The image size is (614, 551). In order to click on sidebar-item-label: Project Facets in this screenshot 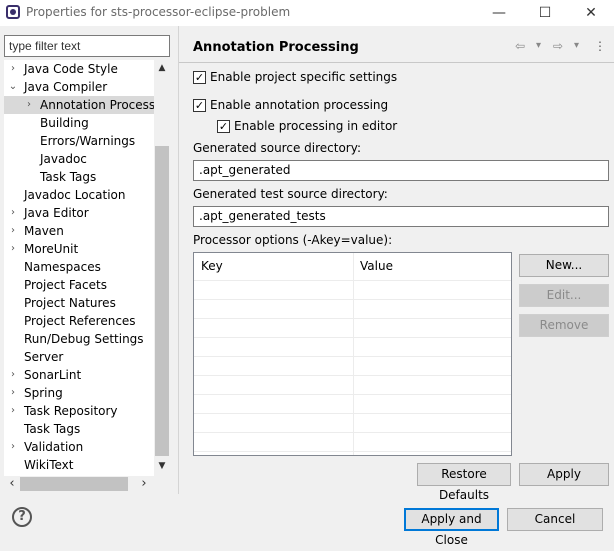, I will do `click(65, 285)`.